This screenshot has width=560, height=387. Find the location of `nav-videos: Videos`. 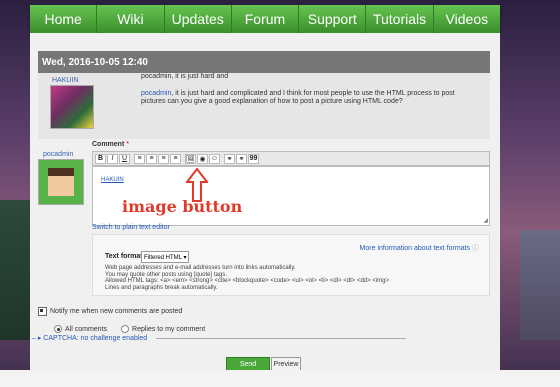

nav-videos: Videos is located at coordinates (466, 19).